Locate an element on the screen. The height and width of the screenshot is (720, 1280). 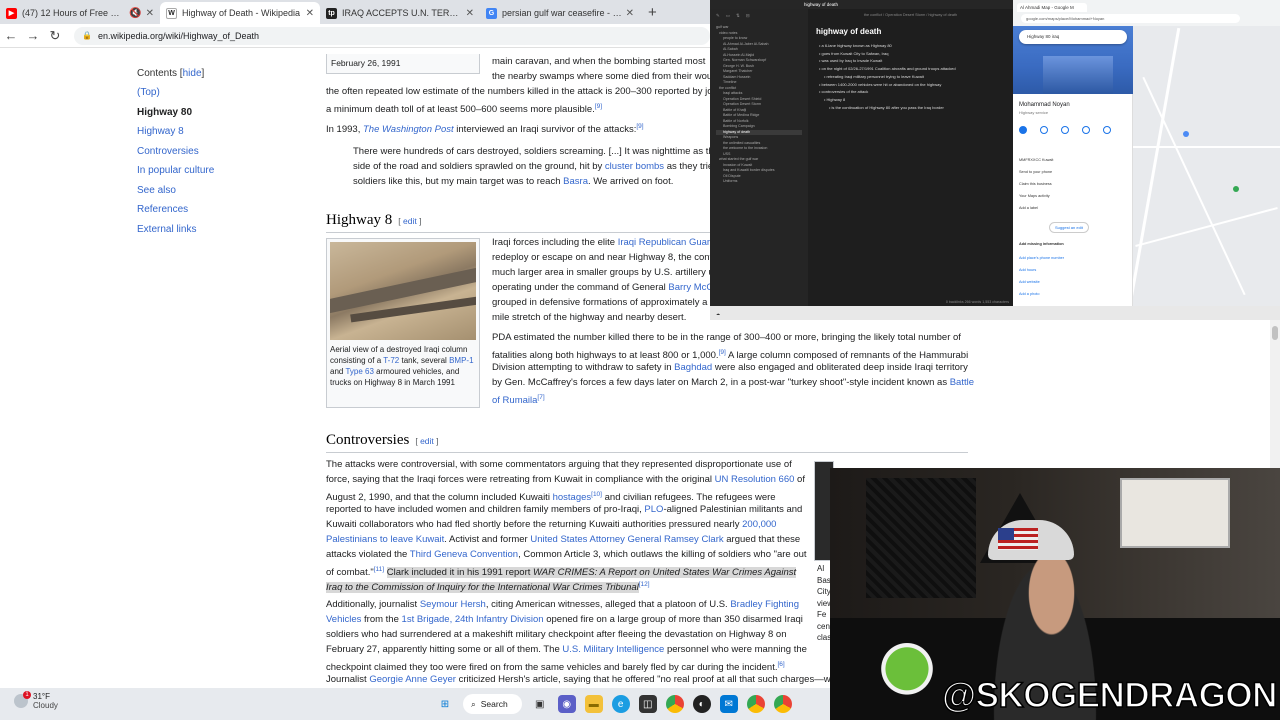
bradley-link: Vehicles is located at coordinates (343, 619).